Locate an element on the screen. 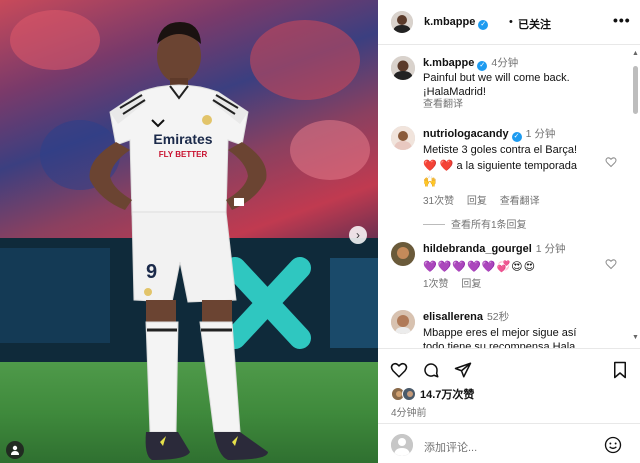 The image size is (640, 463). carousel-next-button: › is located at coordinates (358, 235).